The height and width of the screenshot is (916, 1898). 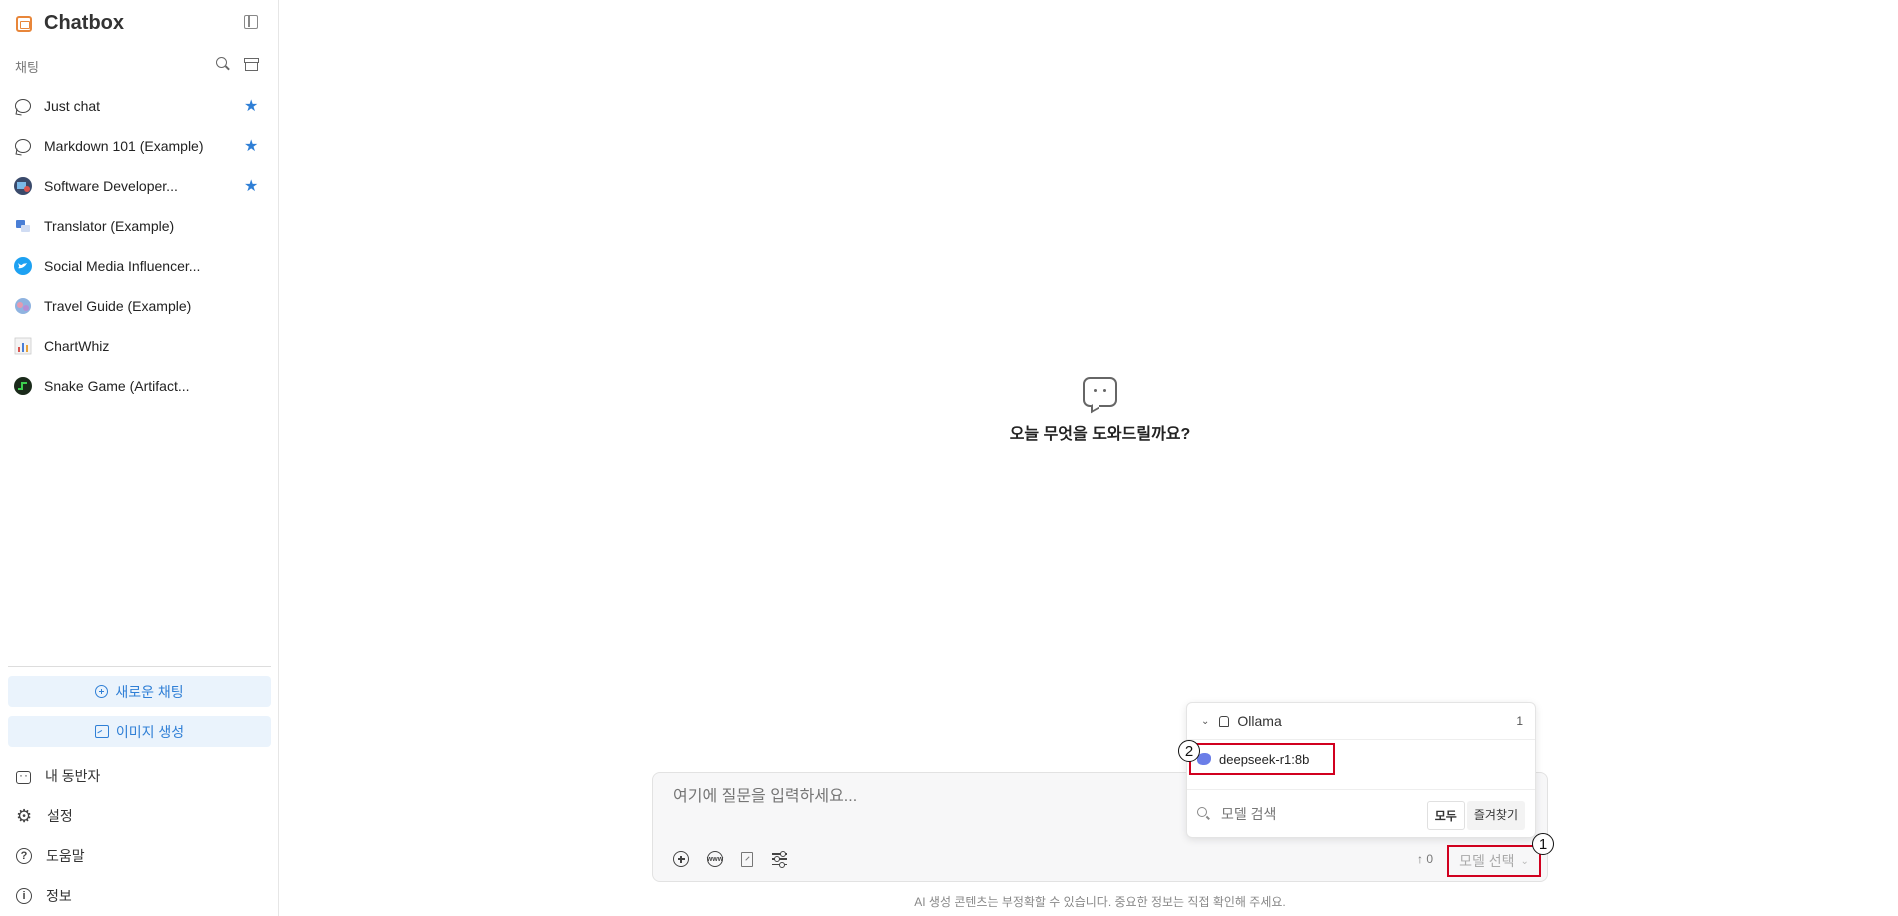 I want to click on chat-item-label: Travel Guide (Example), so click(x=118, y=306).